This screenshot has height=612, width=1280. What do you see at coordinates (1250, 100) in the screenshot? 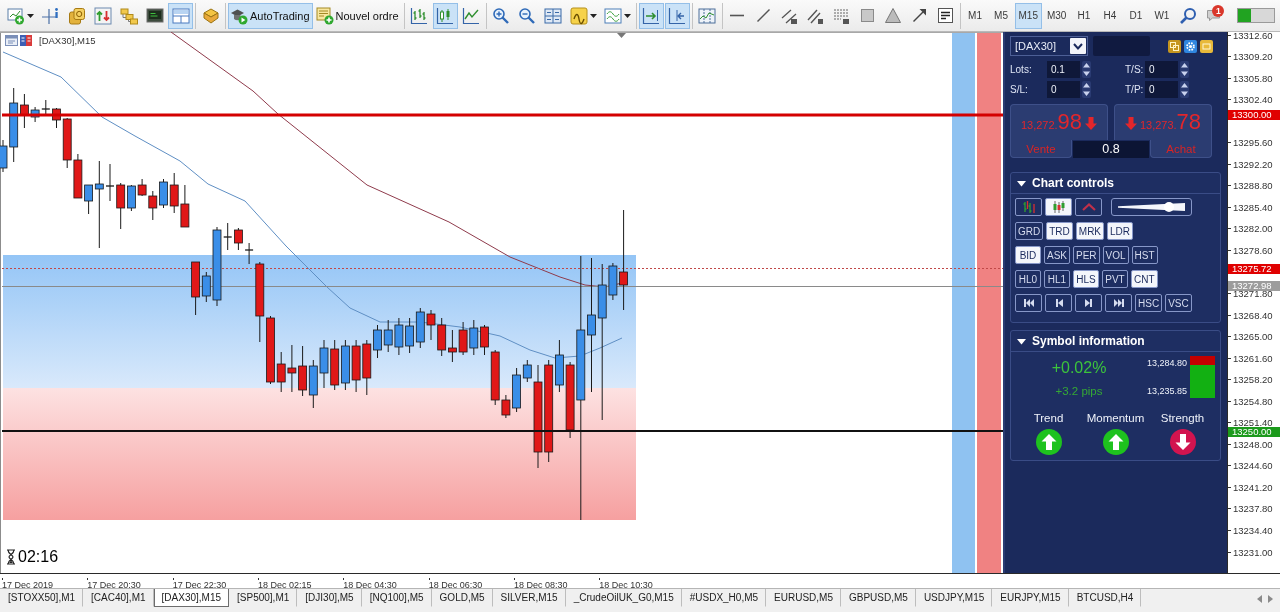
I see `price-label: 13302.40` at bounding box center [1250, 100].